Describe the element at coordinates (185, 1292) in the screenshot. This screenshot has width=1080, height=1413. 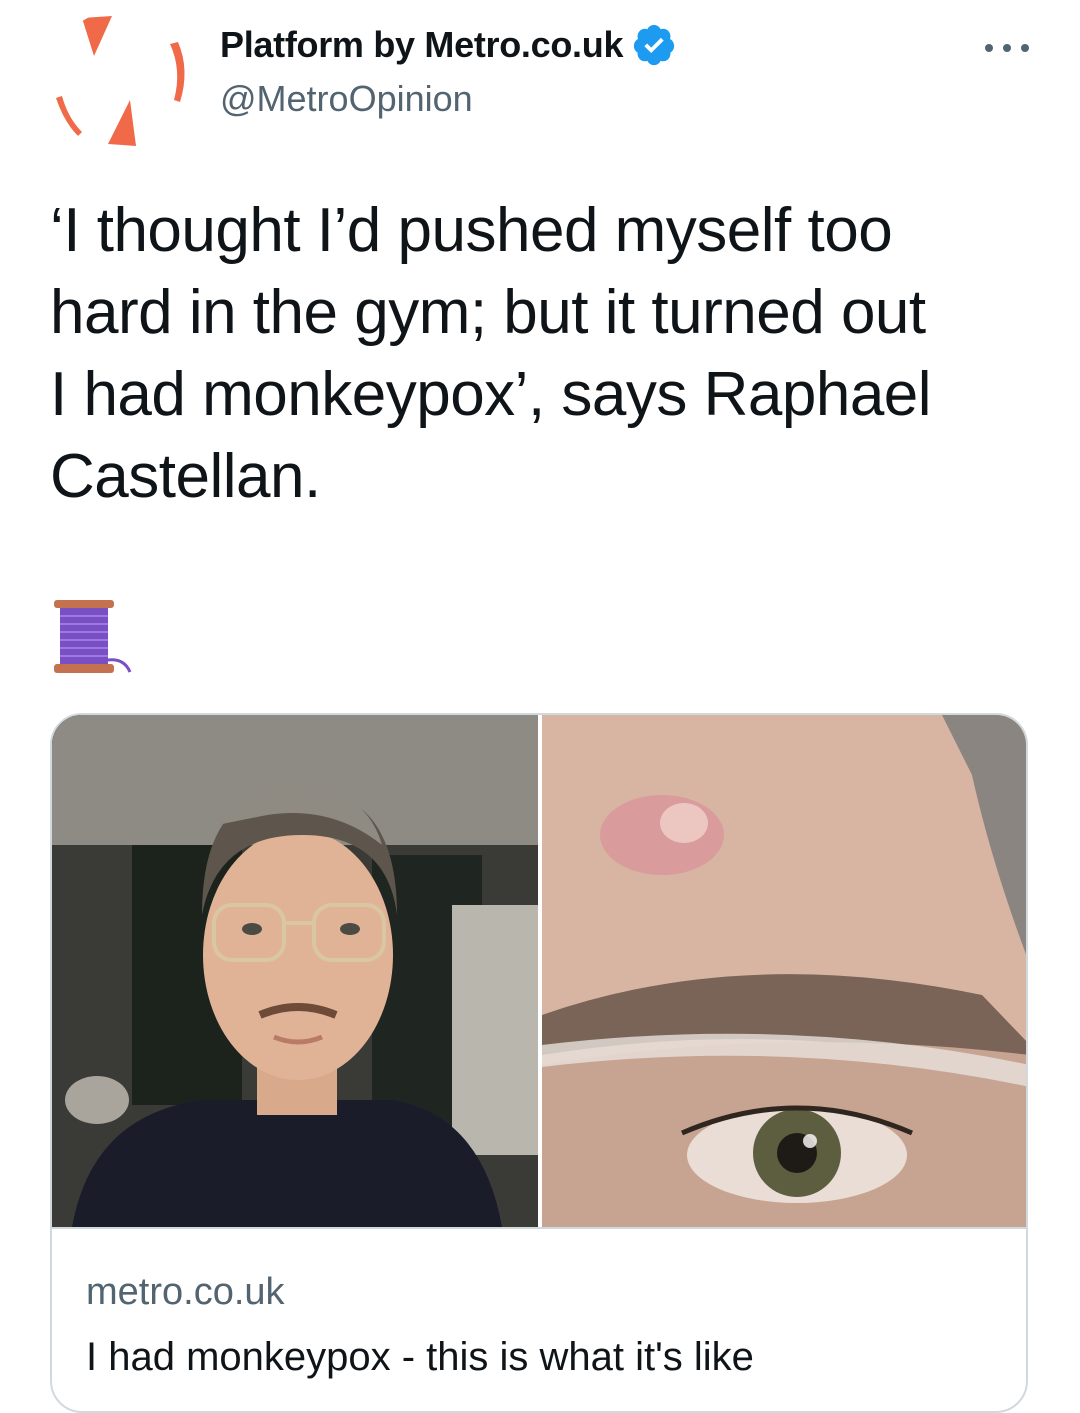
I see `card-domain: metro.co.uk` at that location.